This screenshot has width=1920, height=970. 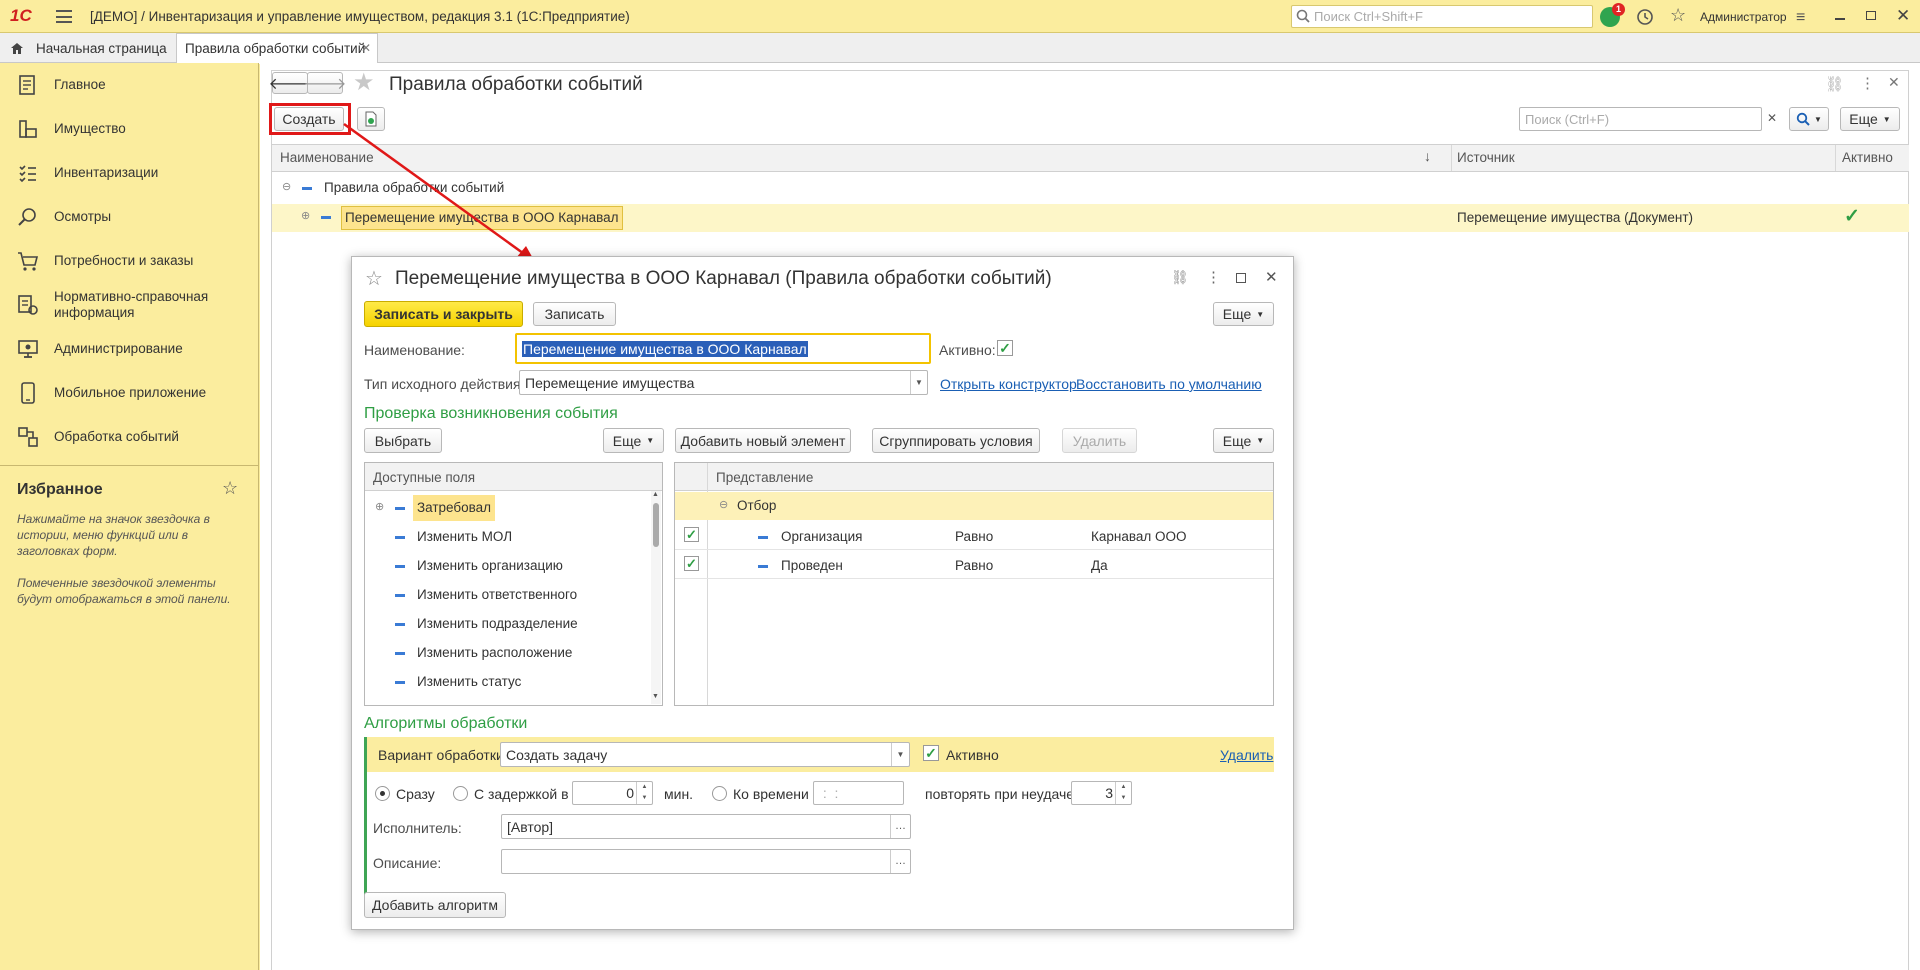 I want to click on select-button: Выбрать, so click(x=403, y=440).